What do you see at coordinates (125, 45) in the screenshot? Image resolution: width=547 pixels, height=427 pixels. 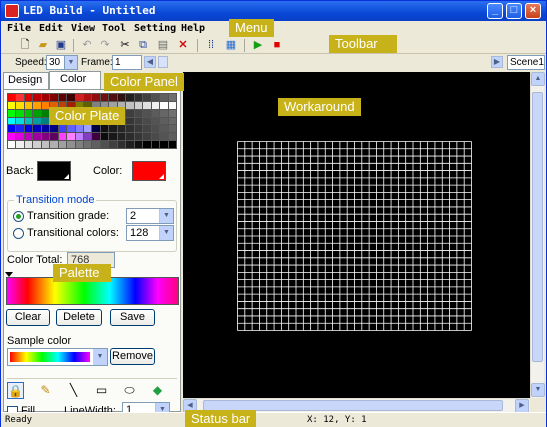 I see `cut-icon: ✂` at bounding box center [125, 45].